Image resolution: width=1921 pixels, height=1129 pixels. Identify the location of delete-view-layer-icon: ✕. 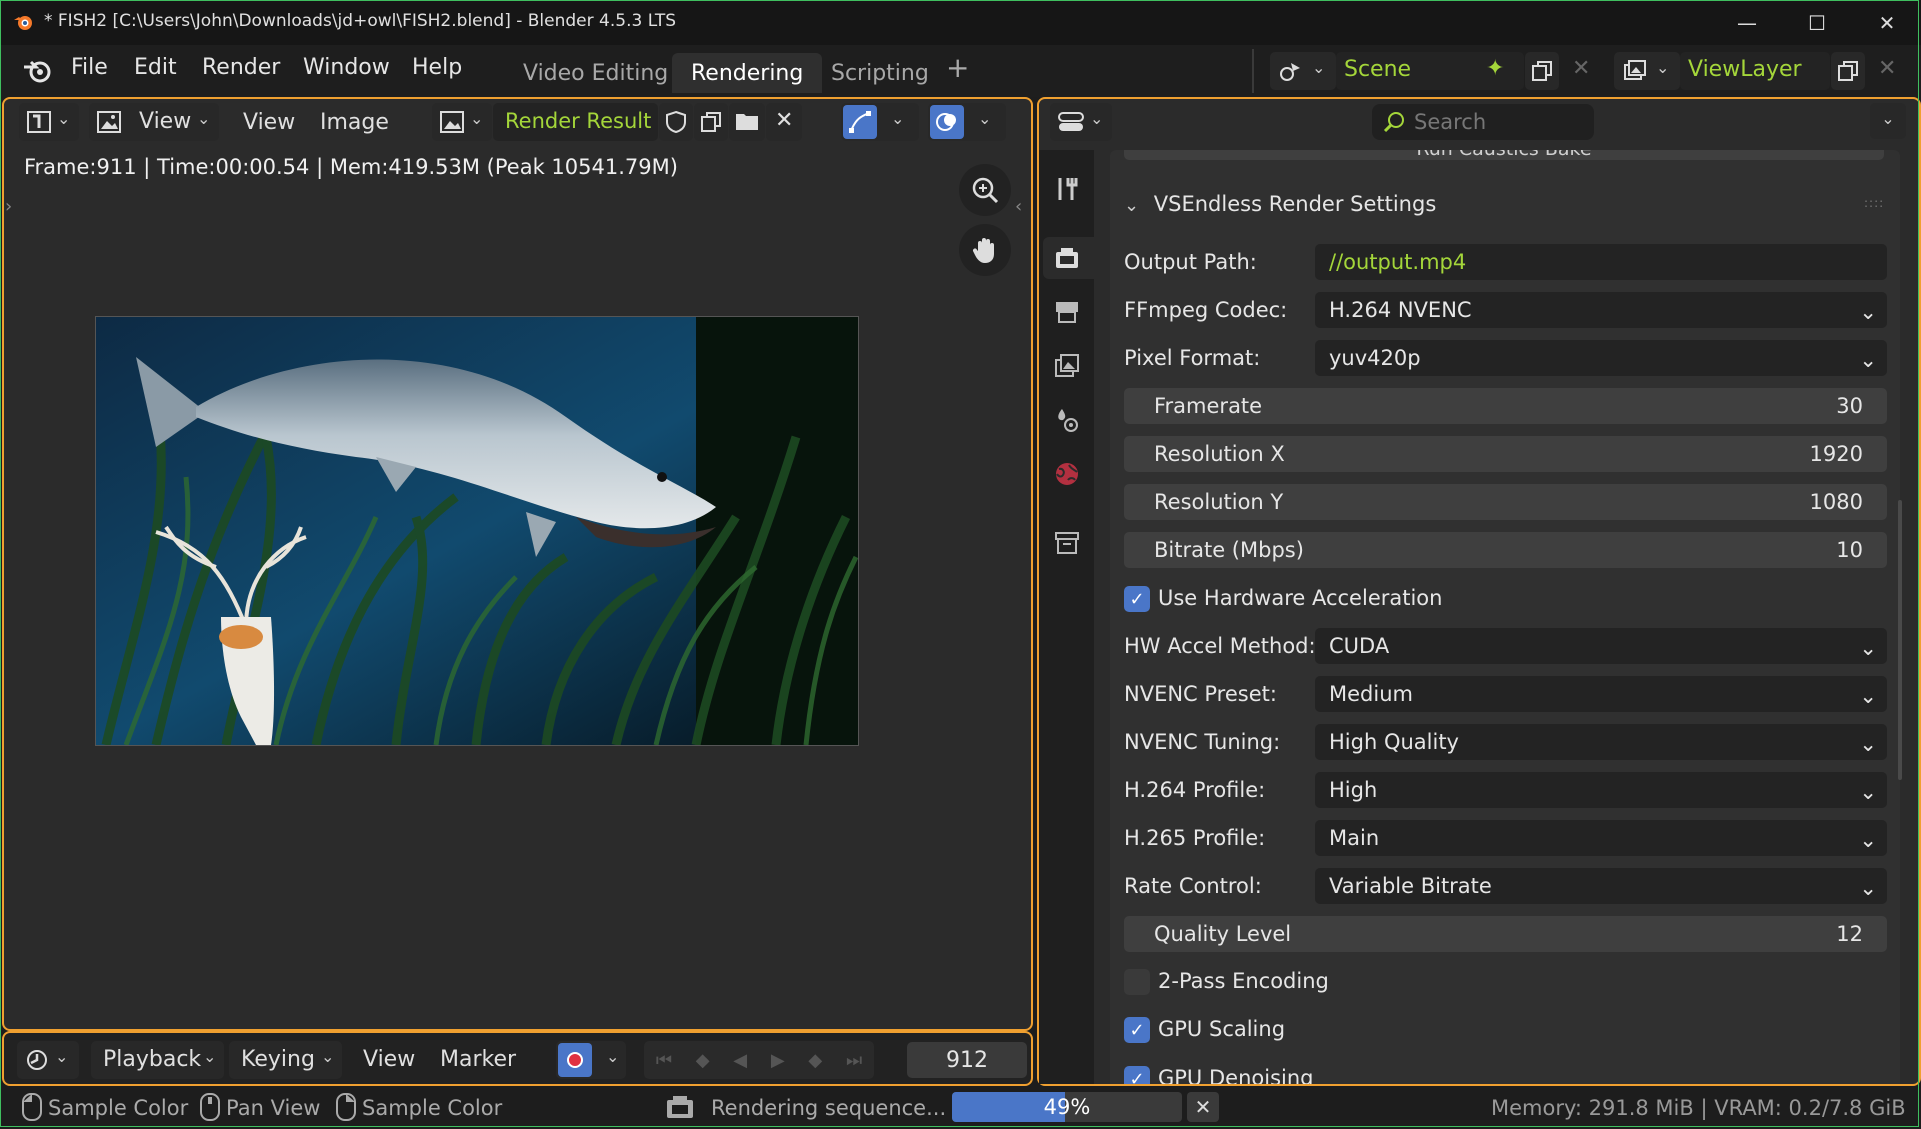
(1887, 68).